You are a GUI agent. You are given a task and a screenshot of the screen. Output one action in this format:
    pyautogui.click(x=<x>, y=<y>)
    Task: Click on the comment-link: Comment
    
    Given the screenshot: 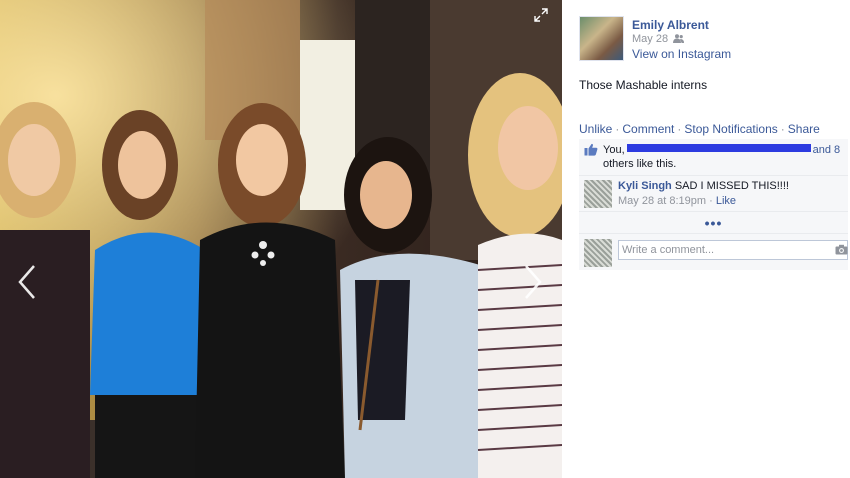 What is the action you would take?
    pyautogui.click(x=648, y=129)
    